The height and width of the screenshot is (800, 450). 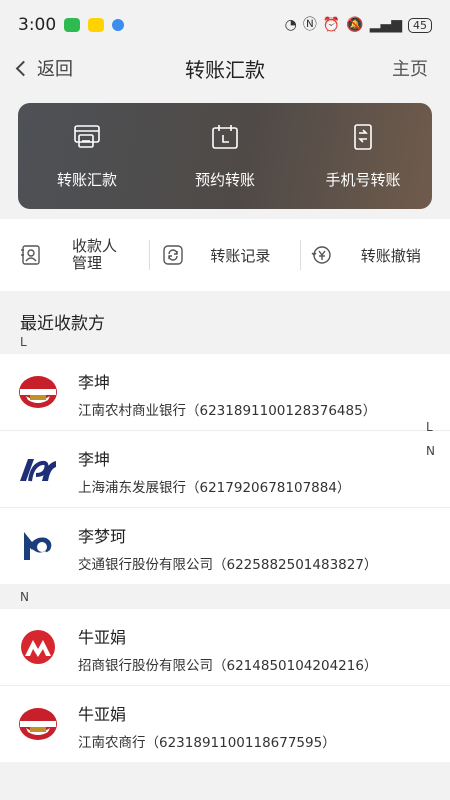 I want to click on back-label: 返回, so click(x=55, y=69).